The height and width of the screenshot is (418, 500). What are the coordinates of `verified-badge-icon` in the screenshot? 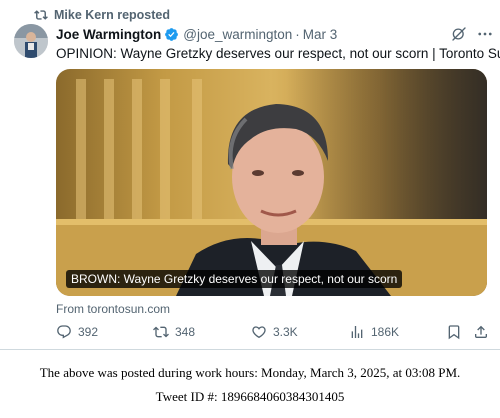 It's located at (172, 34).